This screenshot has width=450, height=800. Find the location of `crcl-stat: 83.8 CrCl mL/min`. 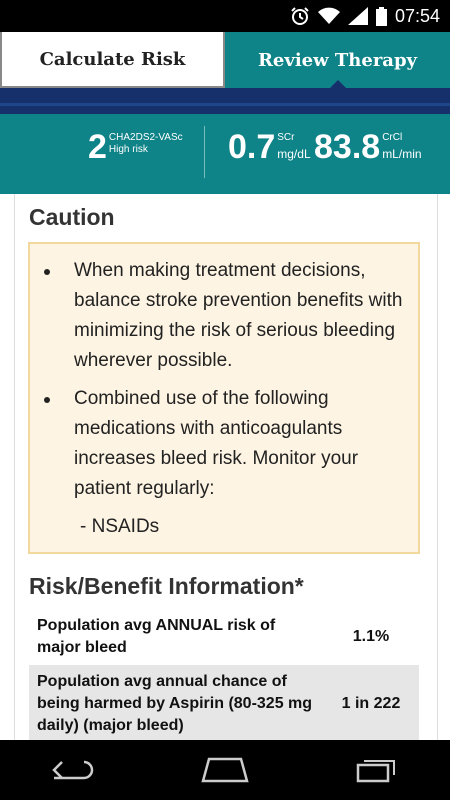

crcl-stat: 83.8 CrCl mL/min is located at coordinates (368, 147).